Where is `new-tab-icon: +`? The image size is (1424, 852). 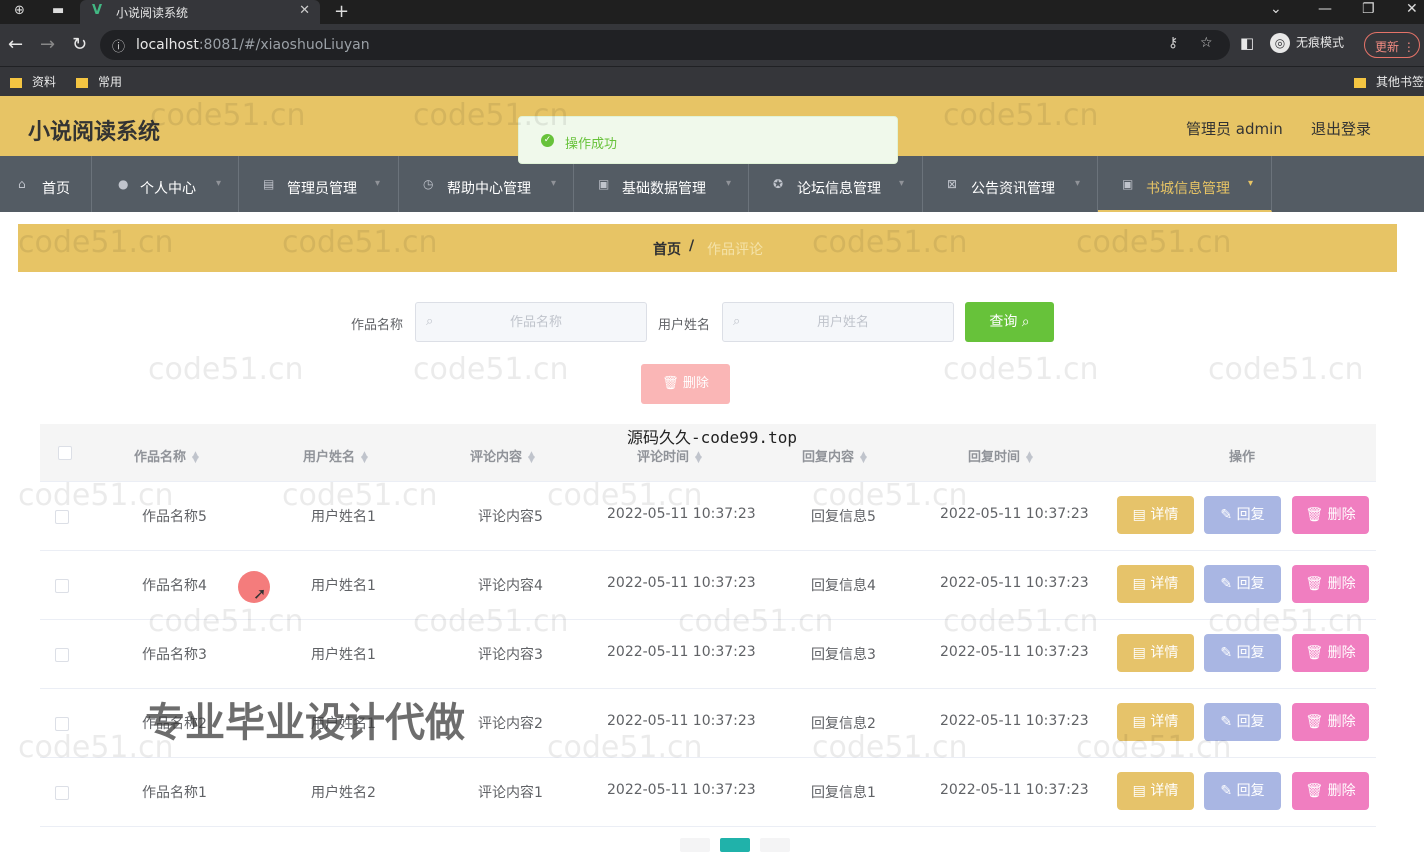
new-tab-icon: + is located at coordinates (341, 11).